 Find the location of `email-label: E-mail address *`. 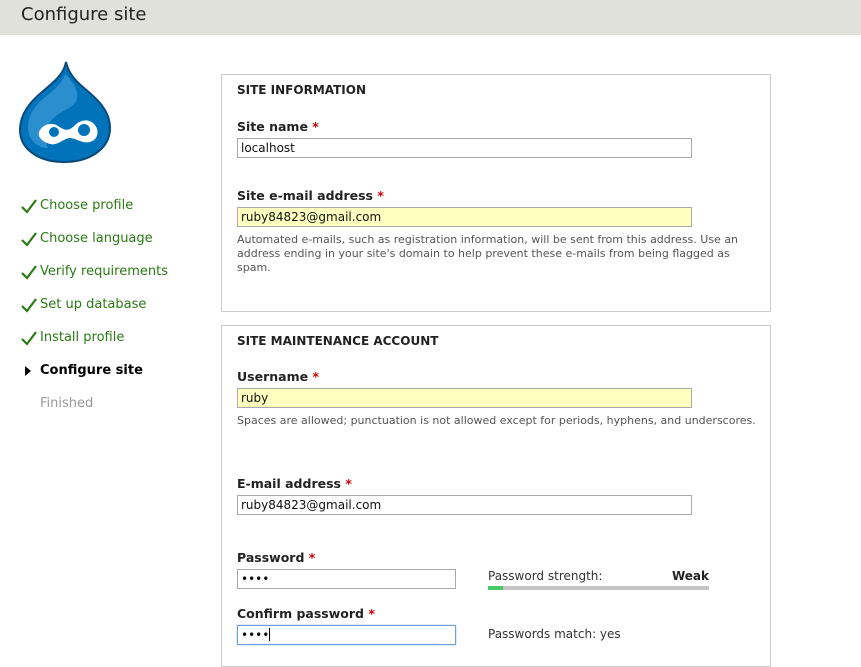

email-label: E-mail address * is located at coordinates (294, 483).